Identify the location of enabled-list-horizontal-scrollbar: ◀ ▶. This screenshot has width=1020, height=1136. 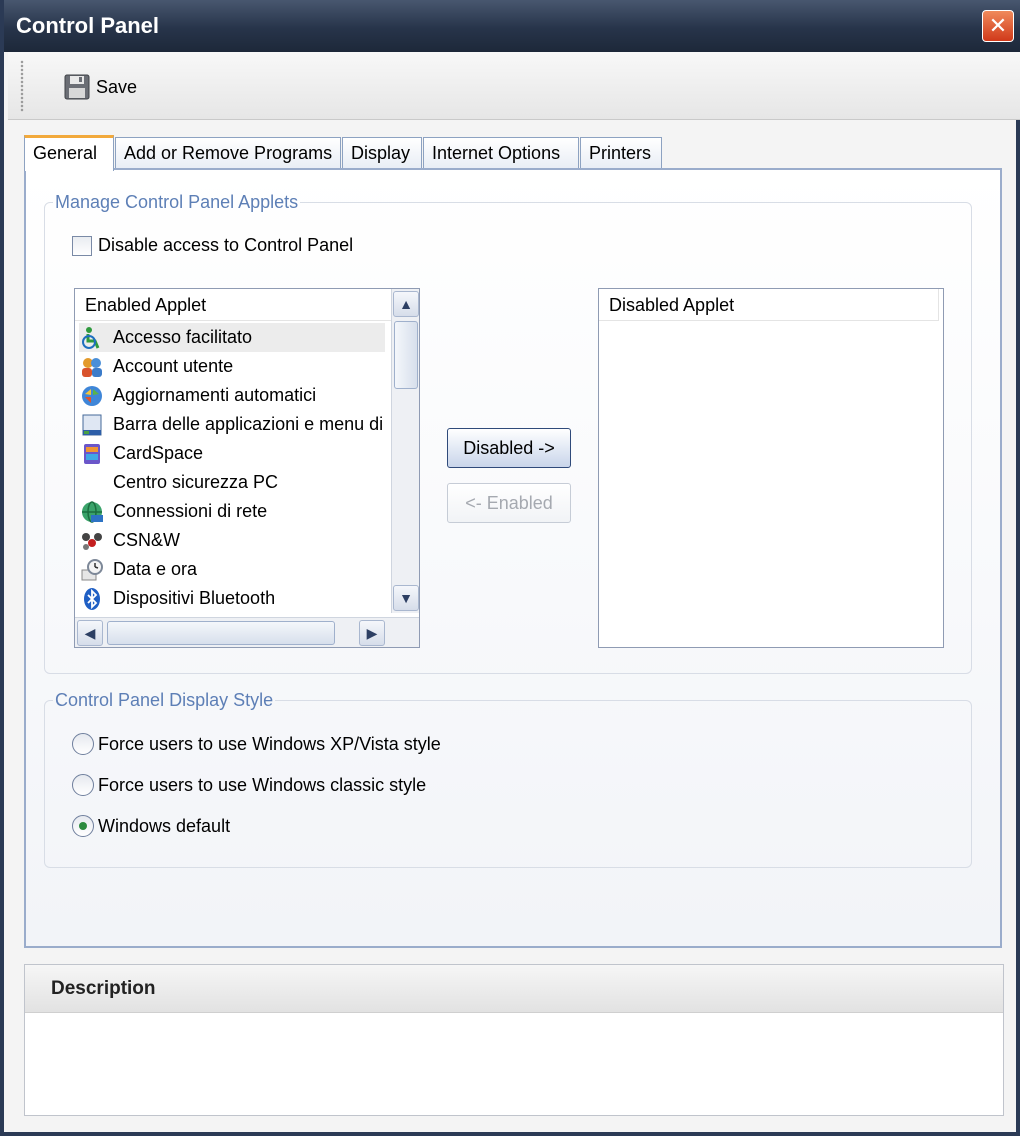
(247, 632).